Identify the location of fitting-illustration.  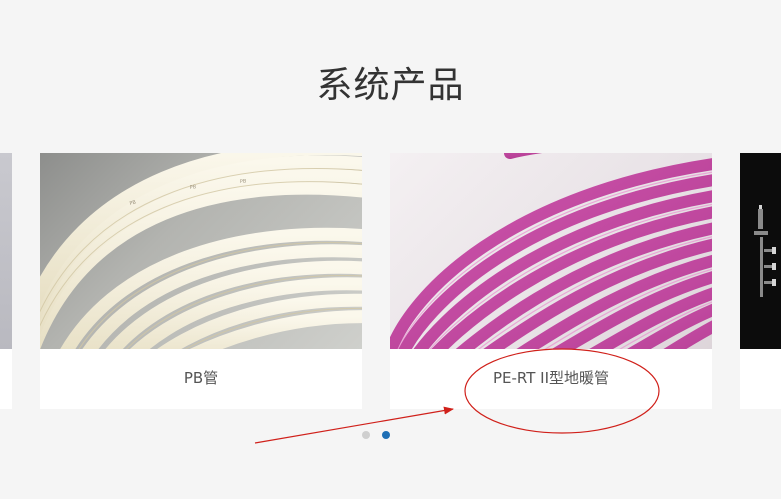
(765, 251).